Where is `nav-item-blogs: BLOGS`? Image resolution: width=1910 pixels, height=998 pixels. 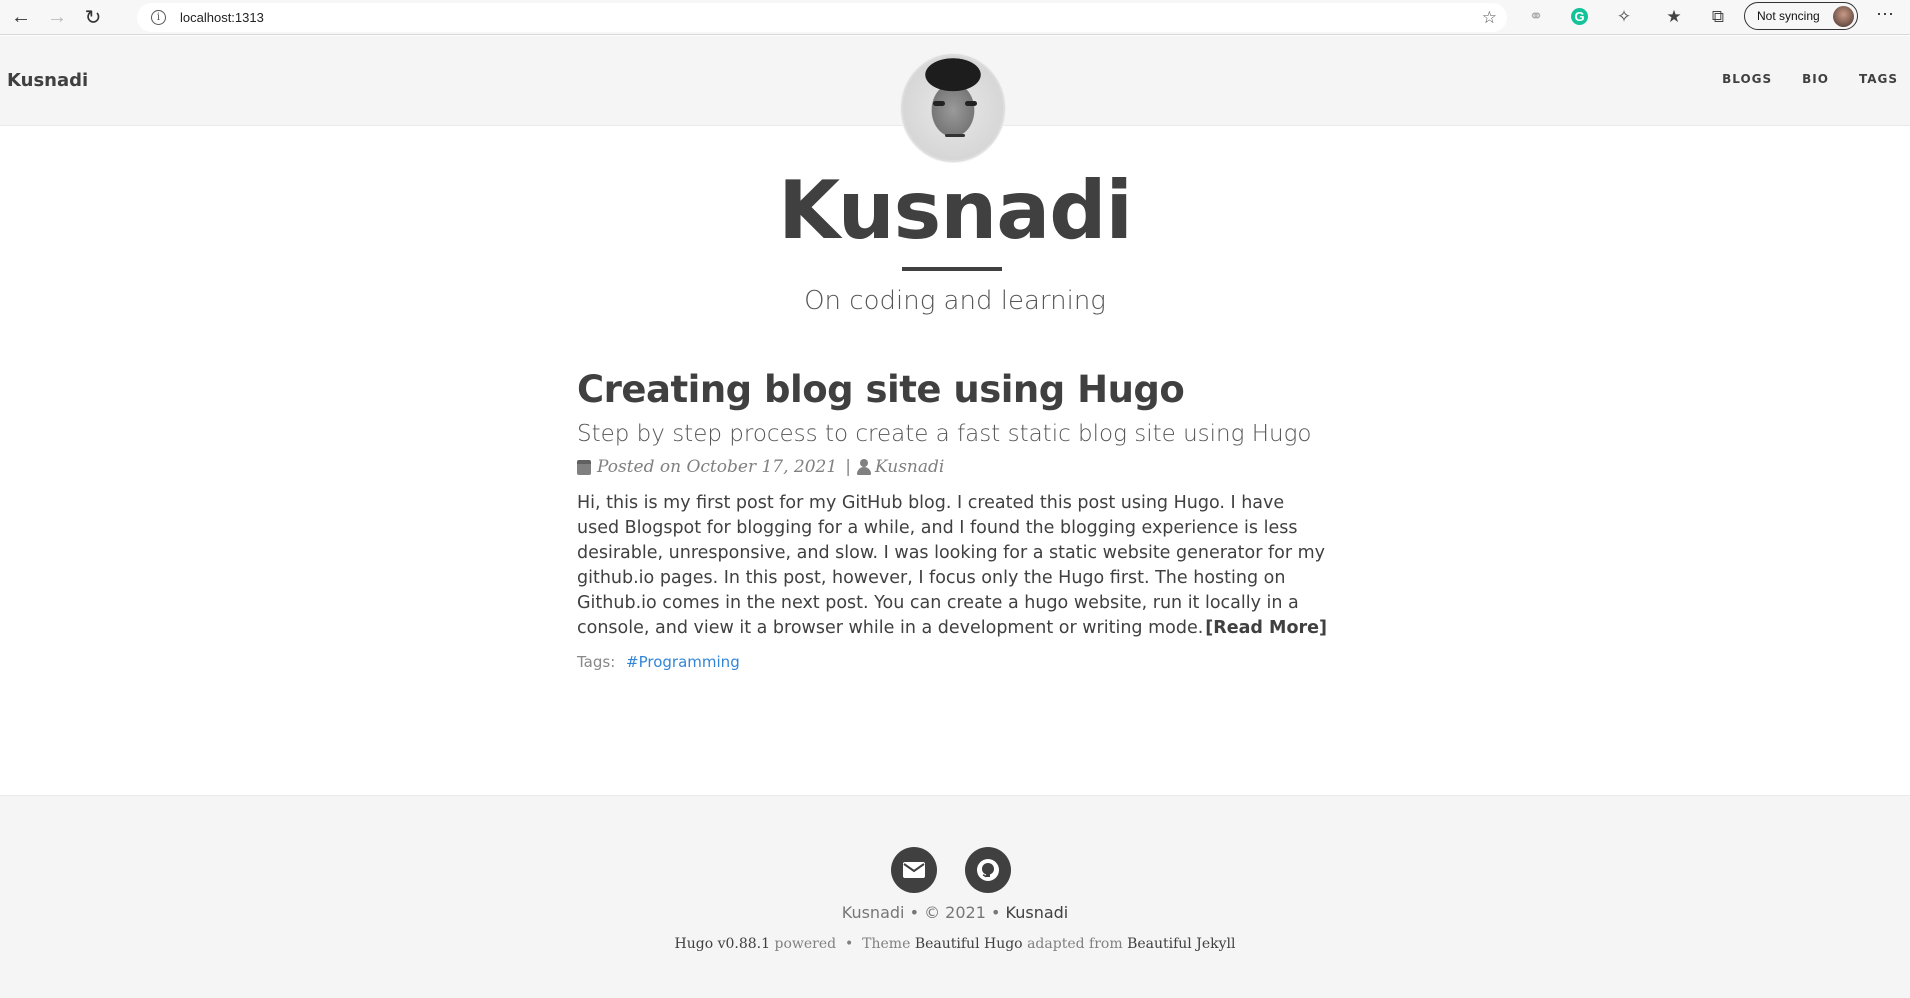
nav-item-blogs: BLOGS is located at coordinates (1747, 79).